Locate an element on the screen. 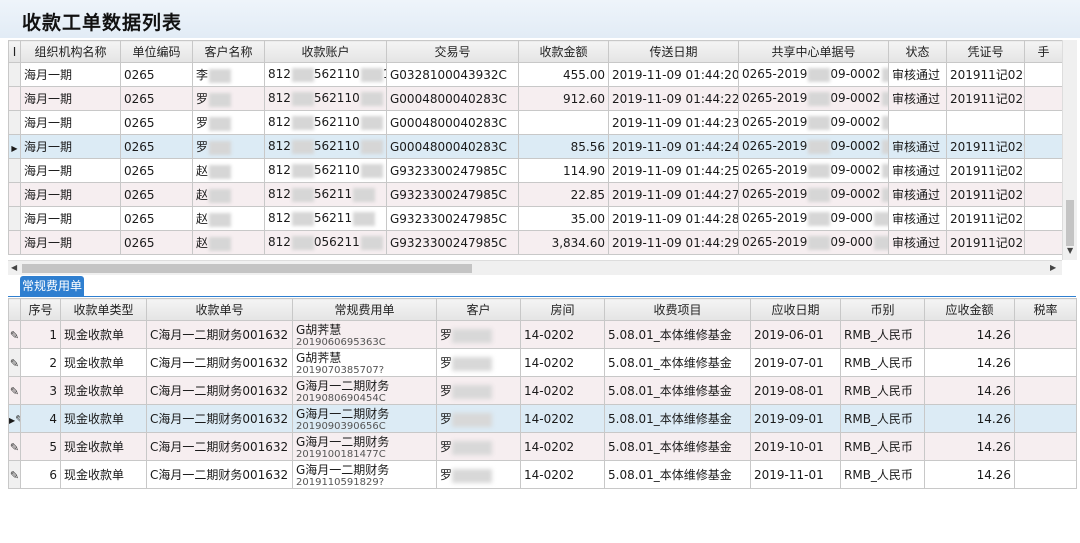 This screenshot has width=1080, height=543. cell-voucher: 201911记02914 is located at coordinates (985, 146).